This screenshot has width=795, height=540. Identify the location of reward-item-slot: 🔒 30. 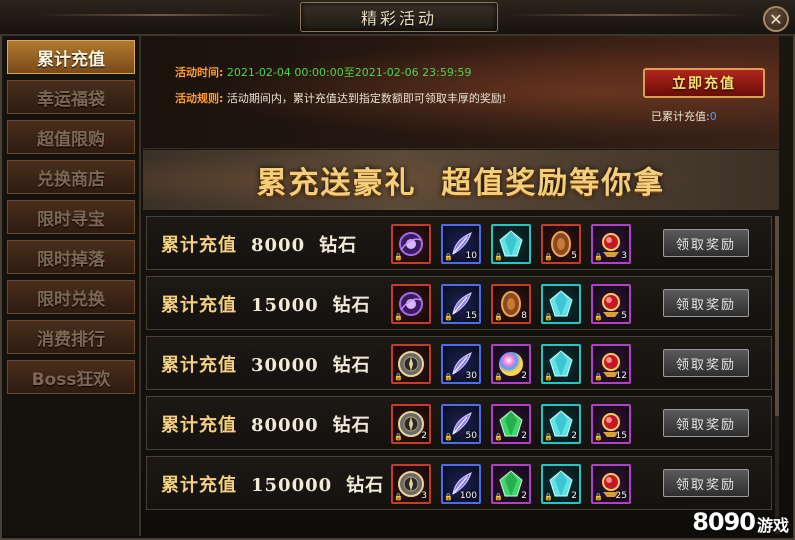
(461, 364).